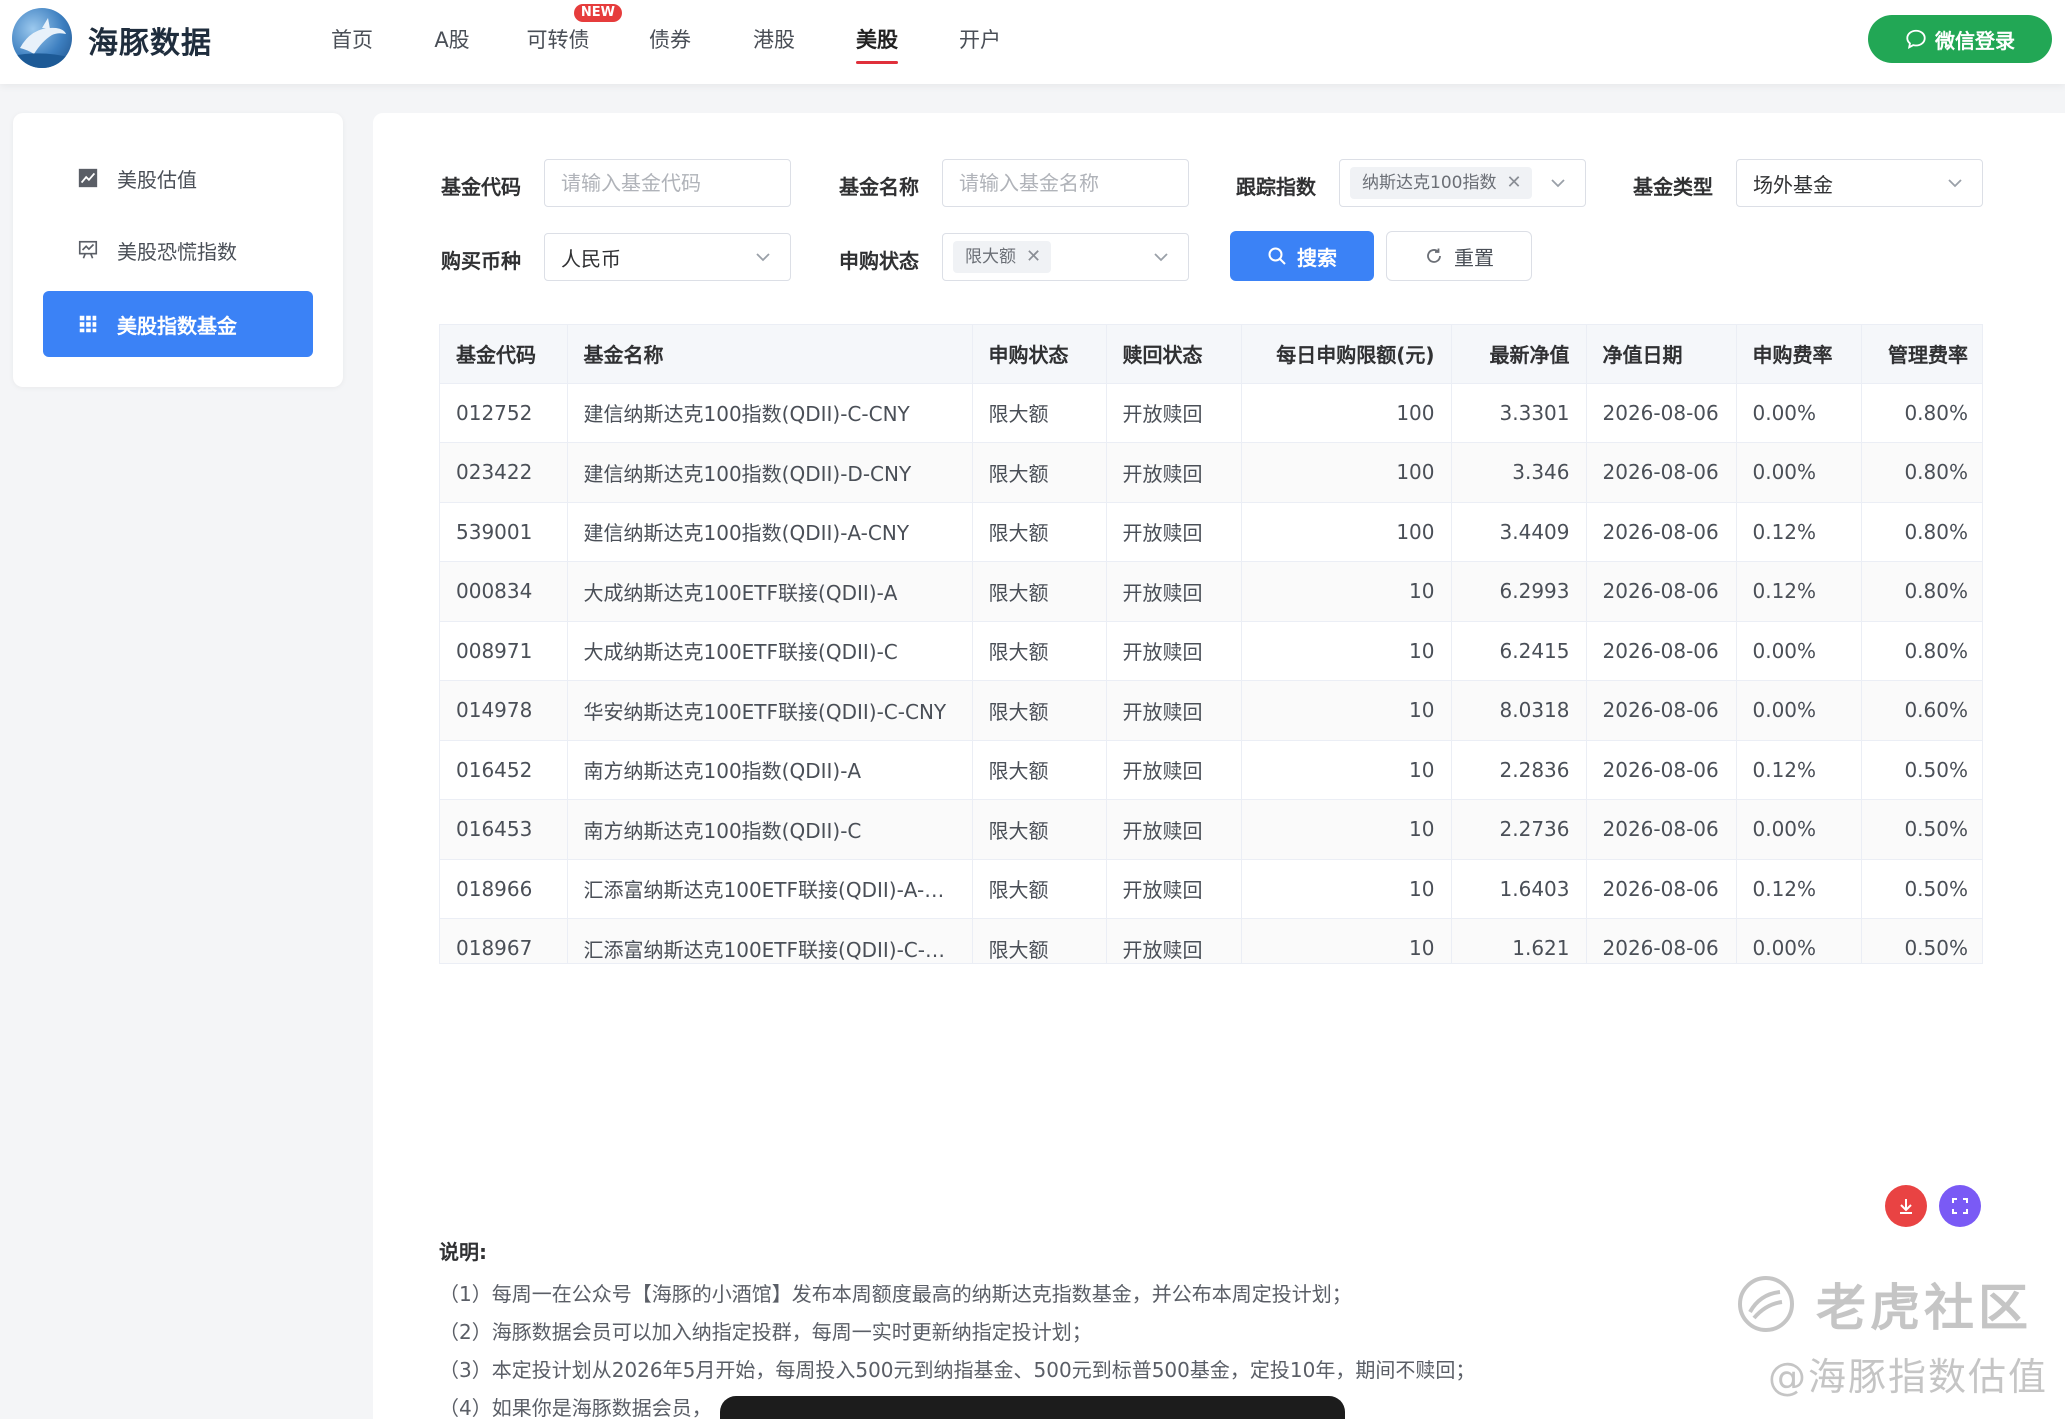 The height and width of the screenshot is (1419, 2065). I want to click on col-header-redeem-status: 赎回状态, so click(1174, 354).